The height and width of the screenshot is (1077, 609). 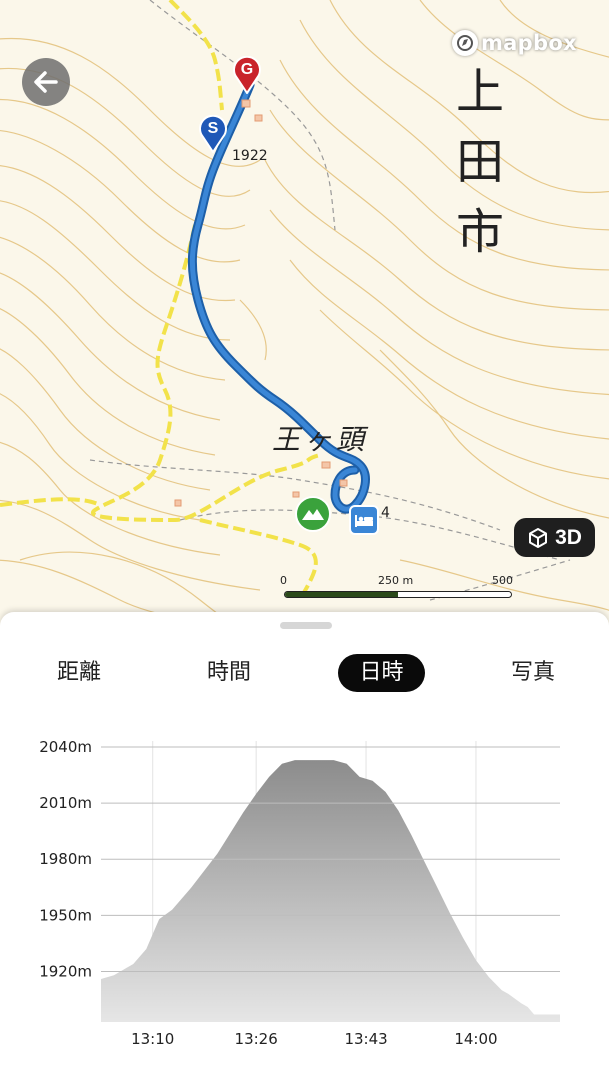 I want to click on y-tick-label: 1950m, so click(x=65, y=915).